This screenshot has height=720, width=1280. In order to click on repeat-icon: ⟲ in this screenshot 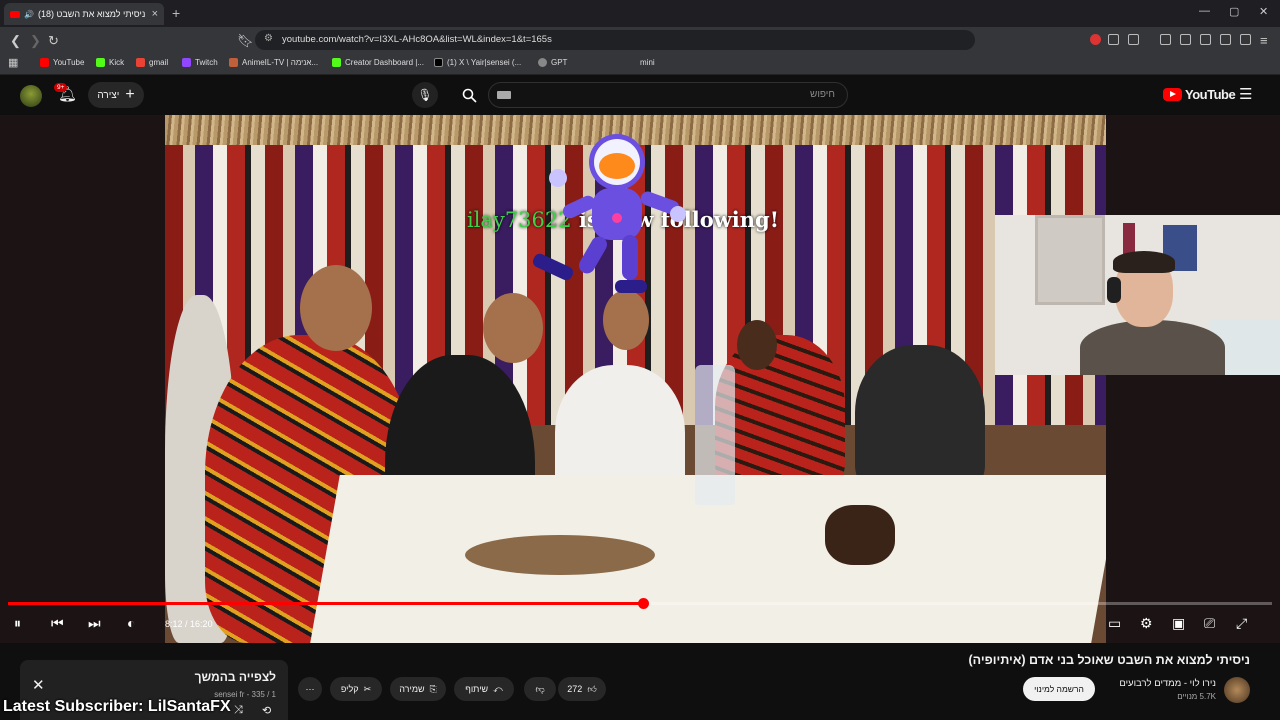, I will do `click(266, 710)`.